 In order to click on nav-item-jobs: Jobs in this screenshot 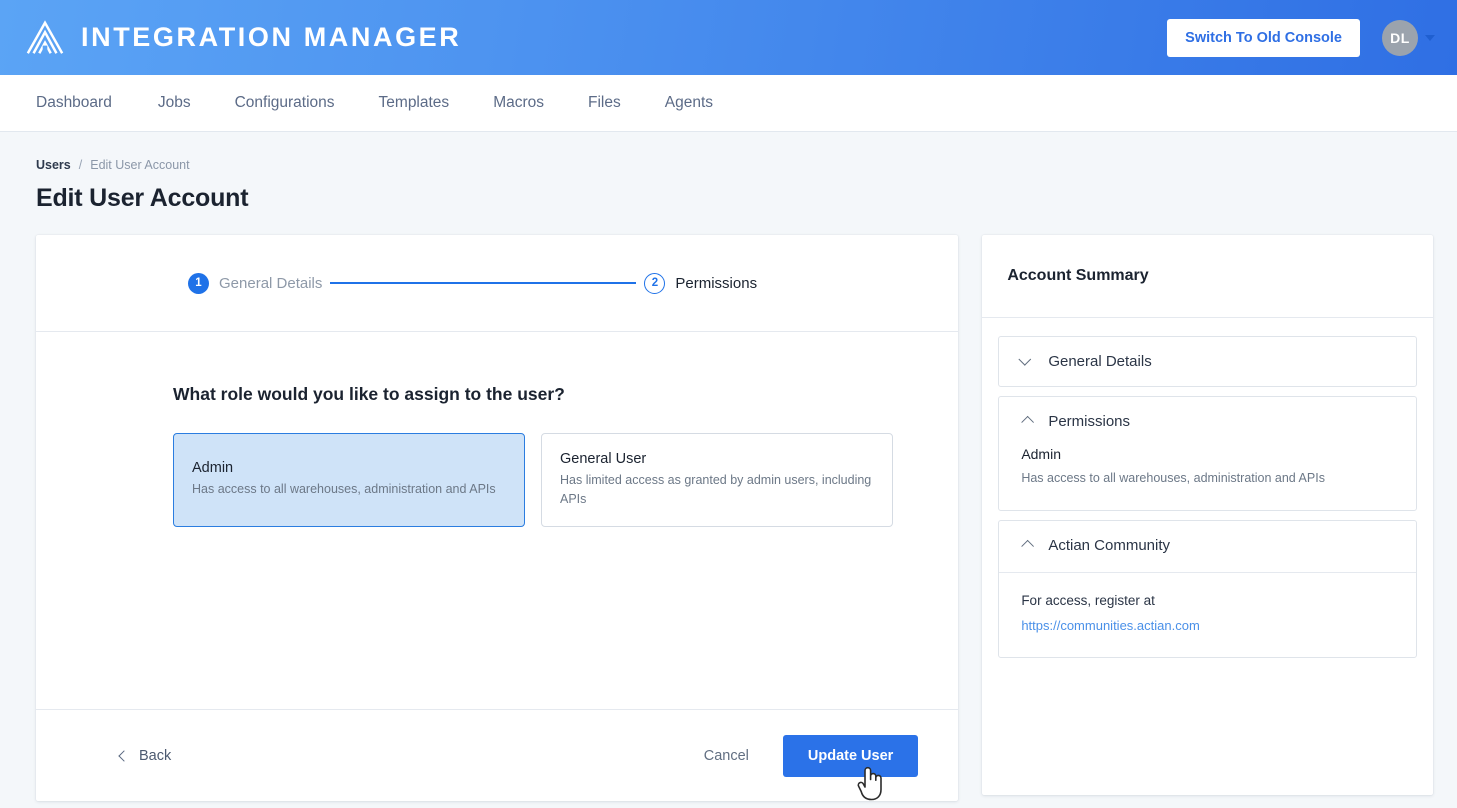, I will do `click(174, 103)`.